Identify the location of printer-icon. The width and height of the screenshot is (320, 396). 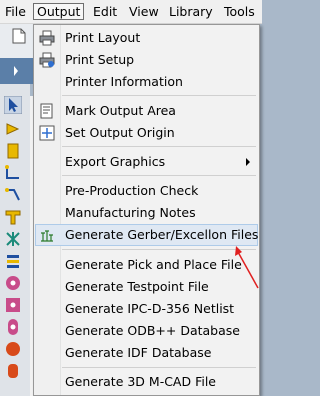
(47, 38).